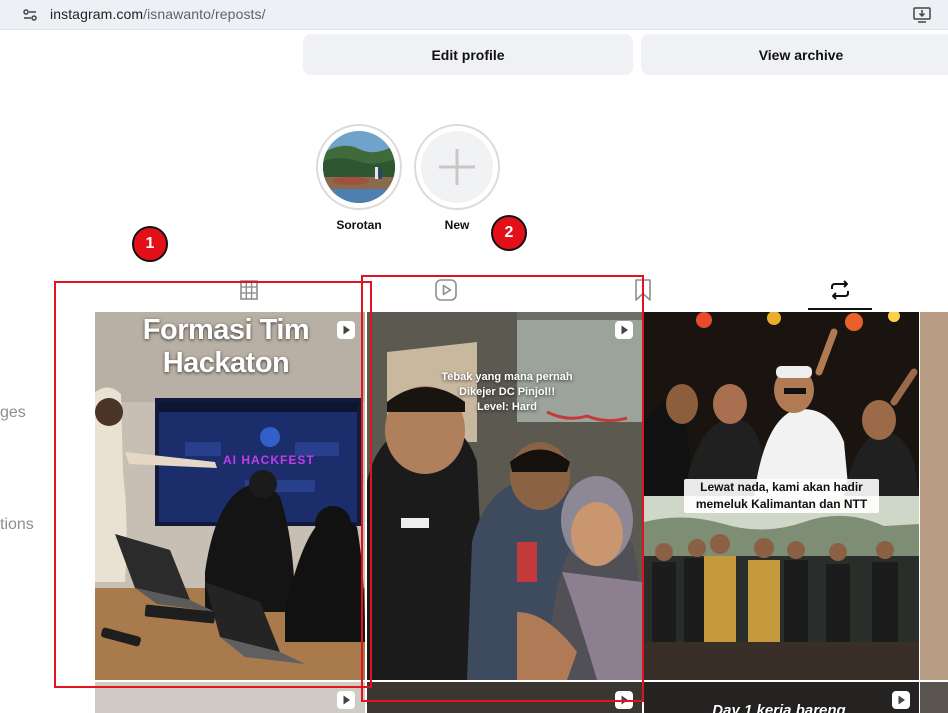 This screenshot has height=713, width=948. I want to click on highlight-label: Sorotan, so click(359, 225).